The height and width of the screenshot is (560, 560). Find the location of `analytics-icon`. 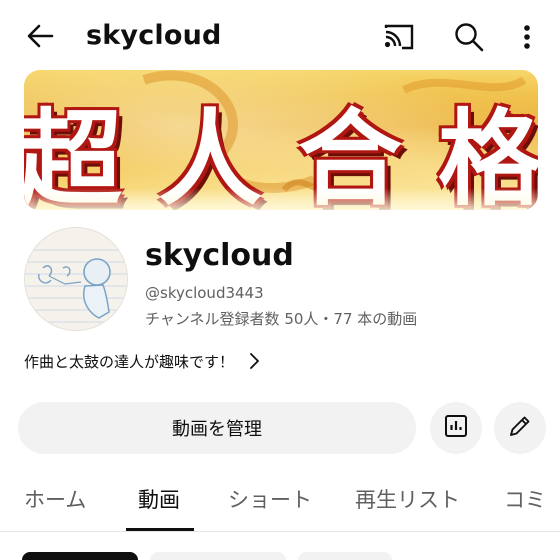

analytics-icon is located at coordinates (456, 428).